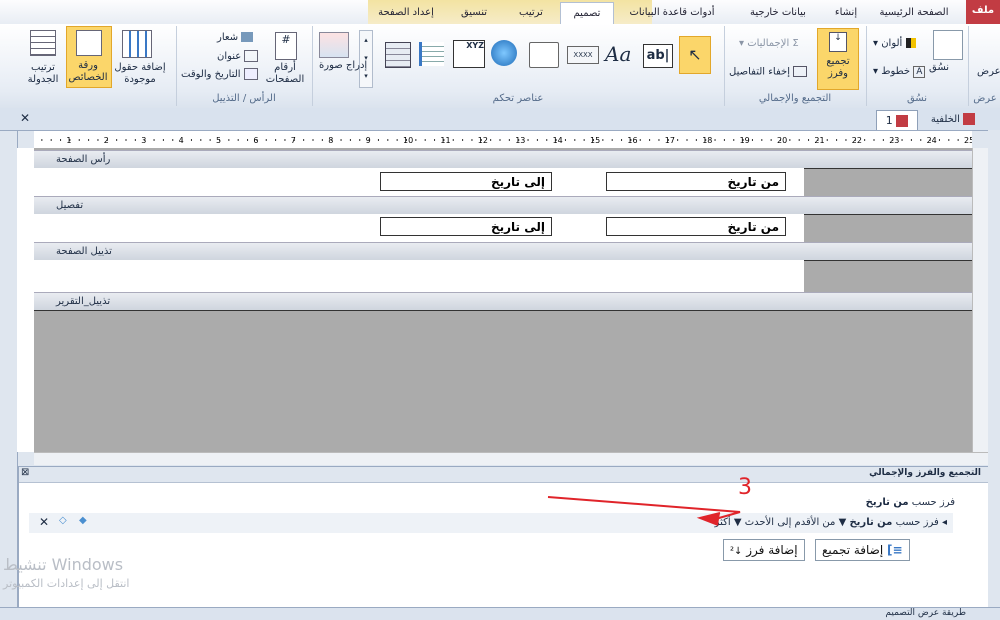 Image resolution: width=1000 pixels, height=620 pixels. What do you see at coordinates (343, 66) in the screenshot?
I see `insert-image-button: إدراج صورة` at bounding box center [343, 66].